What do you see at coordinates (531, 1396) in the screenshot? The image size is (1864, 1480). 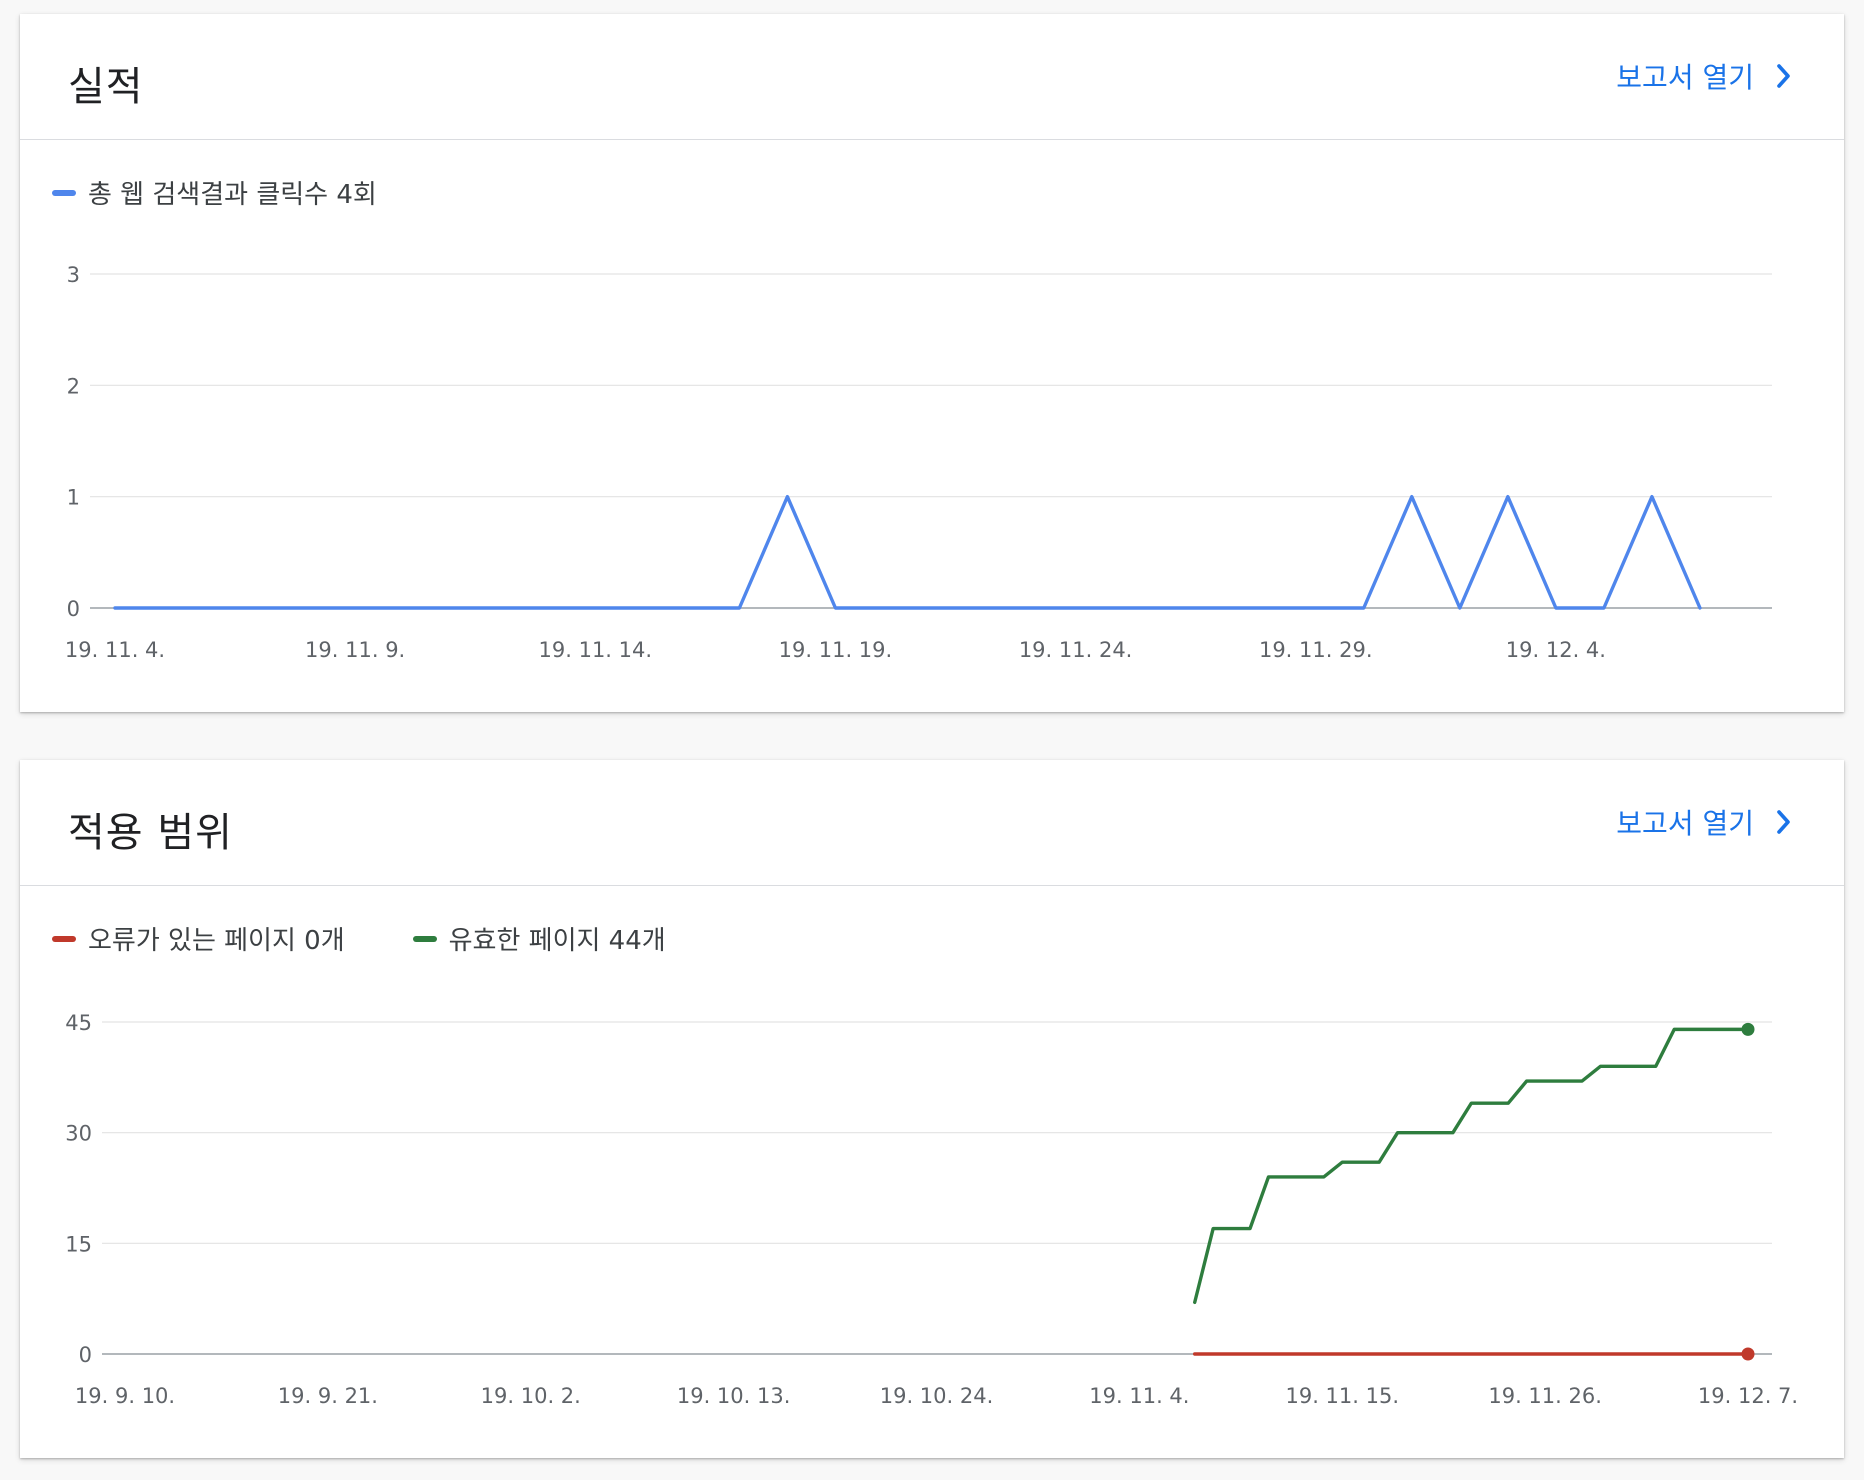 I see `x-tick-label: 19. 10. 2.` at bounding box center [531, 1396].